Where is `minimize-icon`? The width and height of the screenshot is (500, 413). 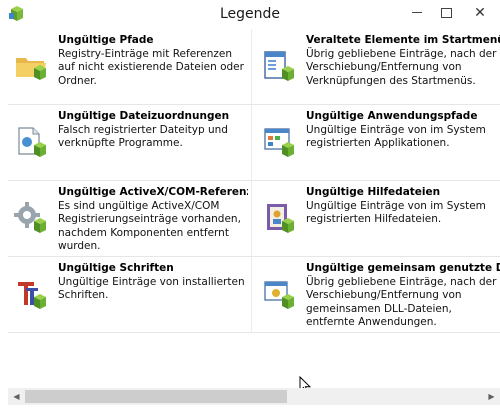 minimize-icon is located at coordinates (417, 12).